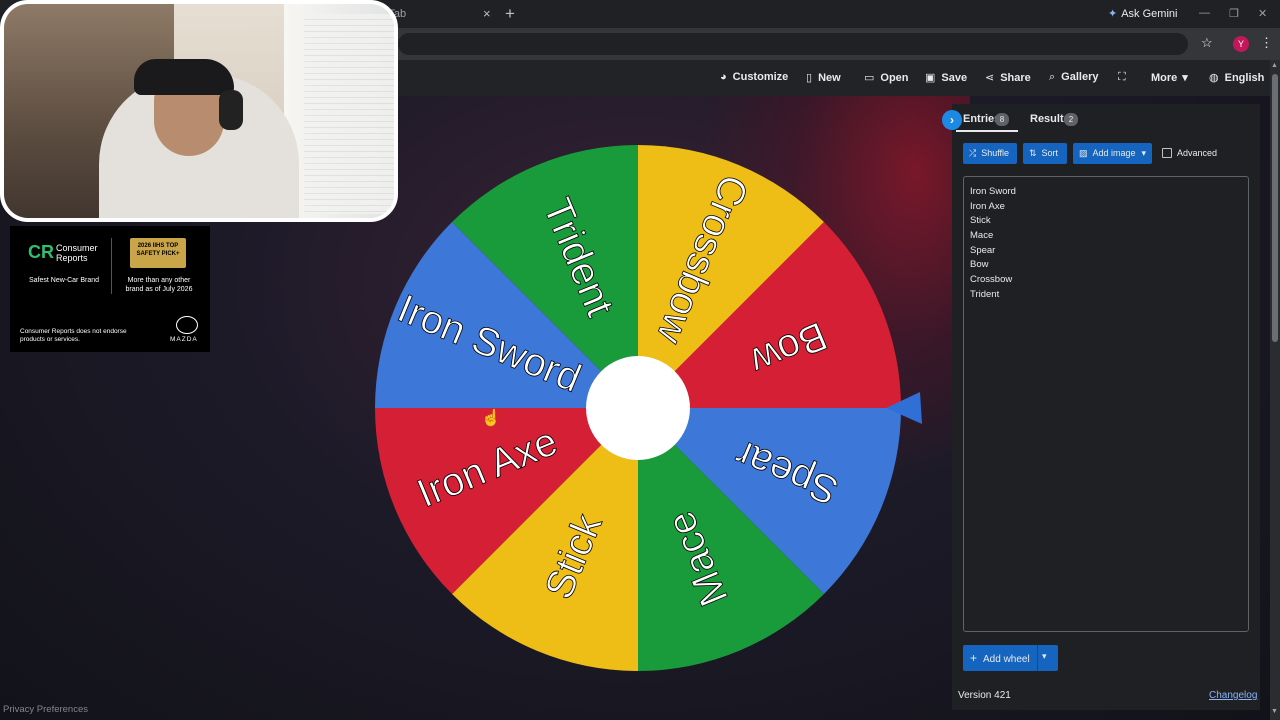 The height and width of the screenshot is (720, 1280). What do you see at coordinates (1083, 153) in the screenshot?
I see `image-icon: ▨` at bounding box center [1083, 153].